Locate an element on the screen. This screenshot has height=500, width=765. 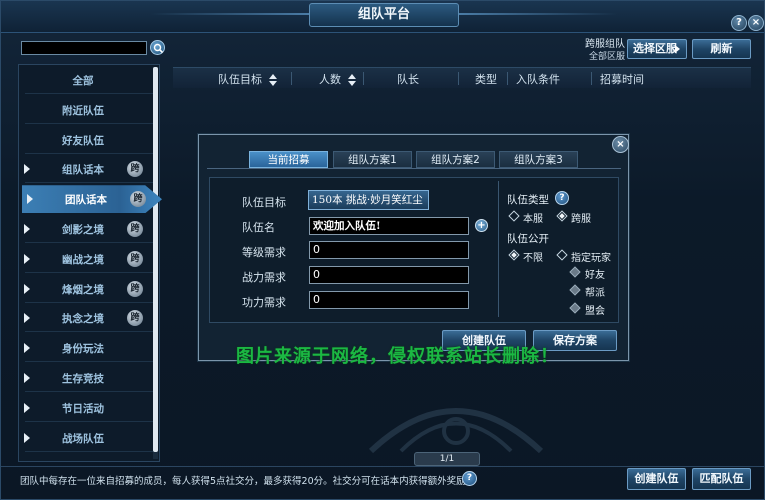
sidebar-item: 战场队伍 is located at coordinates (86, 438).